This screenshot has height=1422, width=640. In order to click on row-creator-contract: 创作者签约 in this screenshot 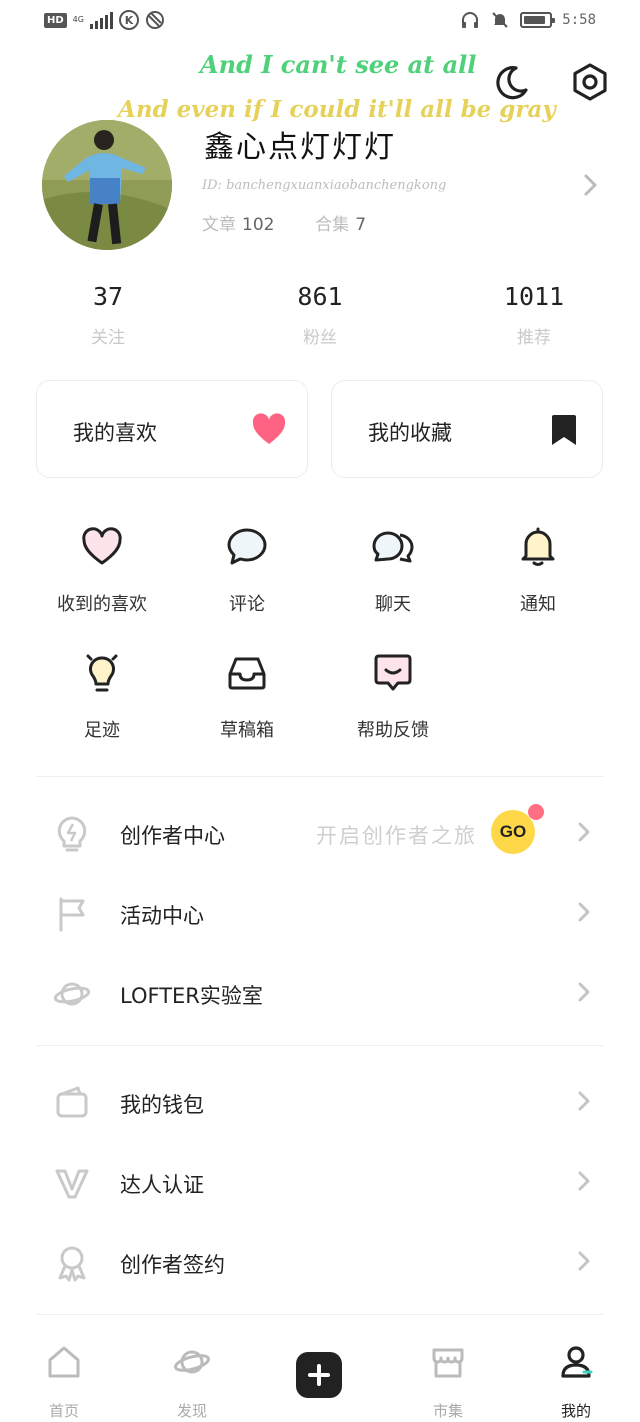, I will do `click(320, 1261)`.